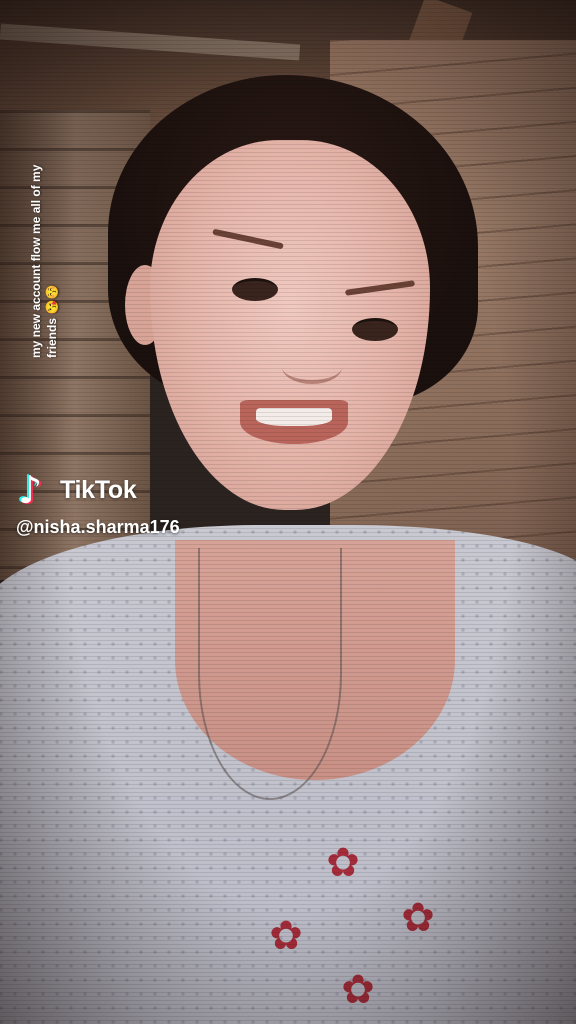 This screenshot has width=576, height=1024. What do you see at coordinates (98, 527) in the screenshot?
I see `creator-username: @nisha.sharma176` at bounding box center [98, 527].